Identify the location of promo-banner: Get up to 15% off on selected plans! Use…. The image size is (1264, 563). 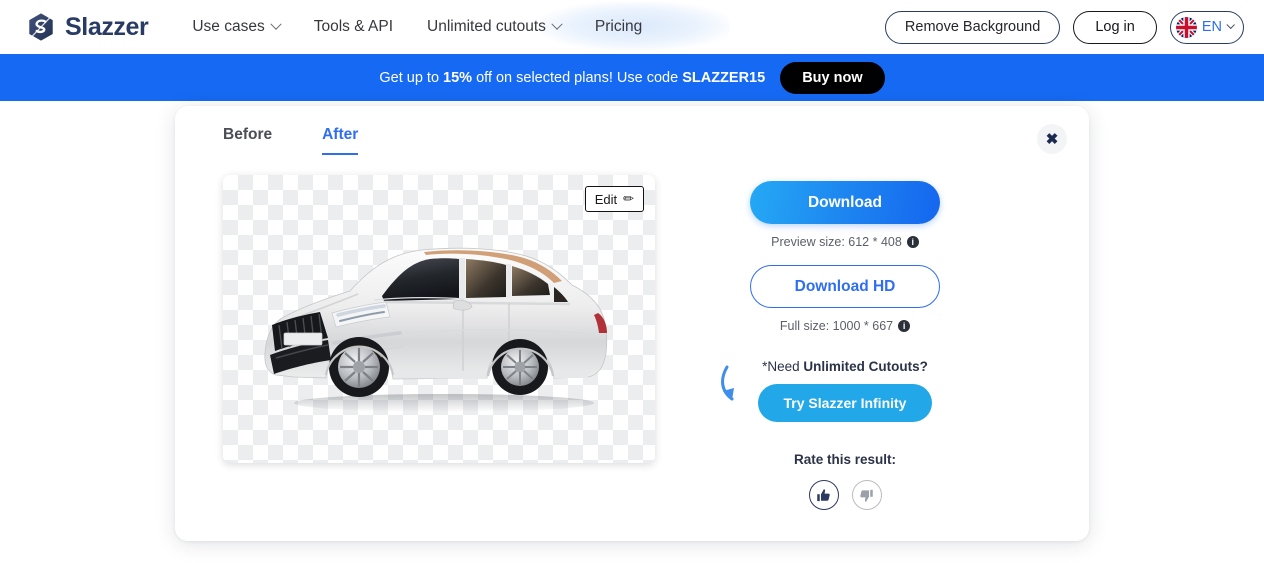
(632, 77).